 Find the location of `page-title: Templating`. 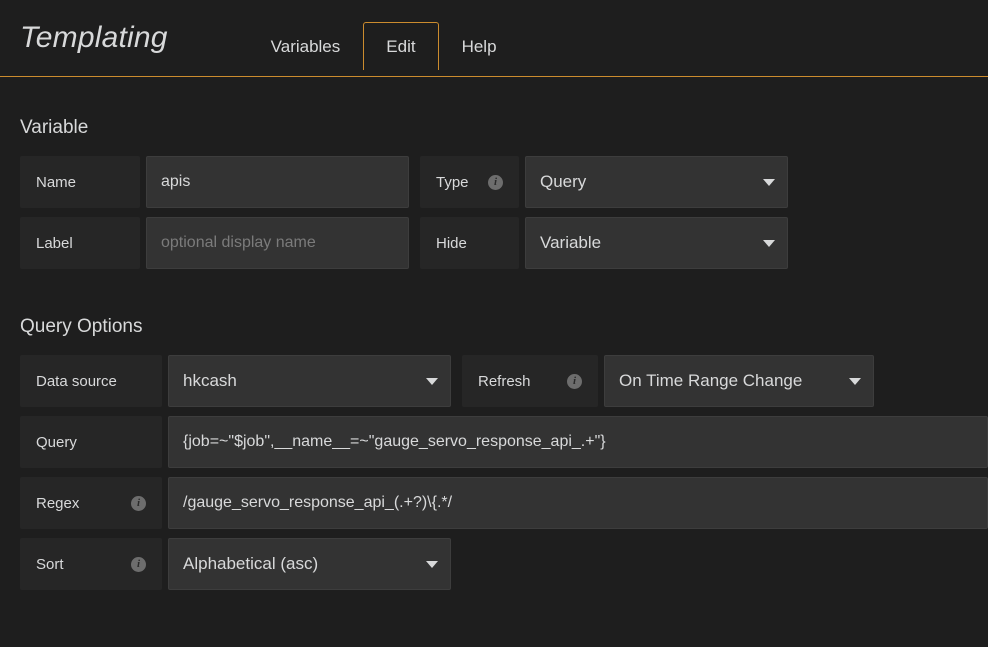

page-title: Templating is located at coordinates (94, 37).